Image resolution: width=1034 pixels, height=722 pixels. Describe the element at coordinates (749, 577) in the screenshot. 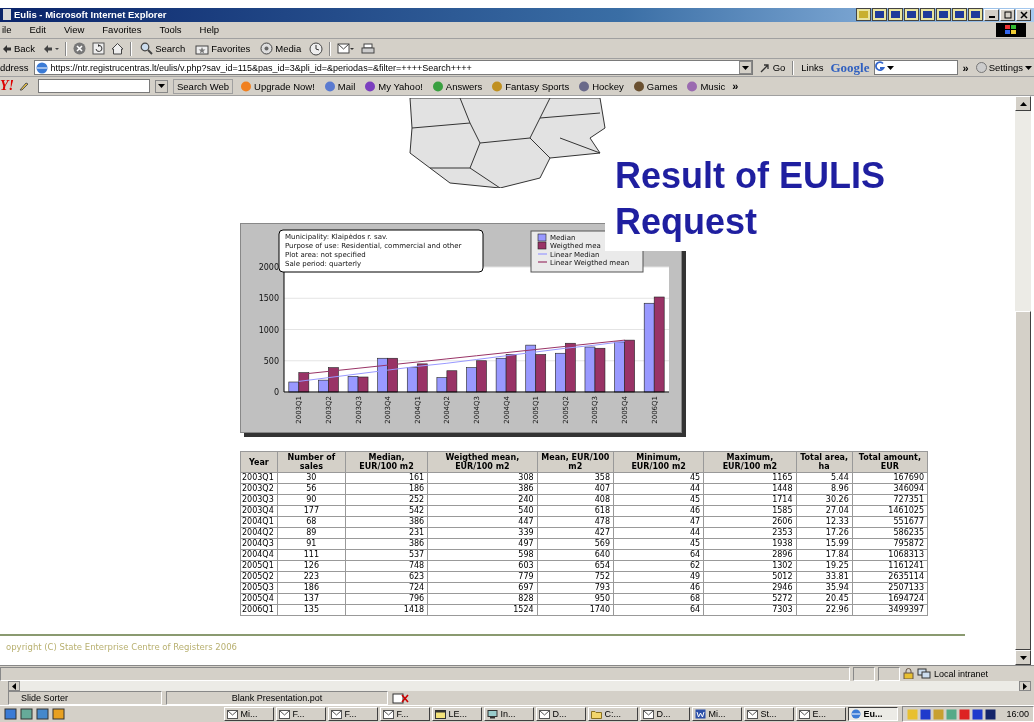

I see `table-cell: 5012` at that location.